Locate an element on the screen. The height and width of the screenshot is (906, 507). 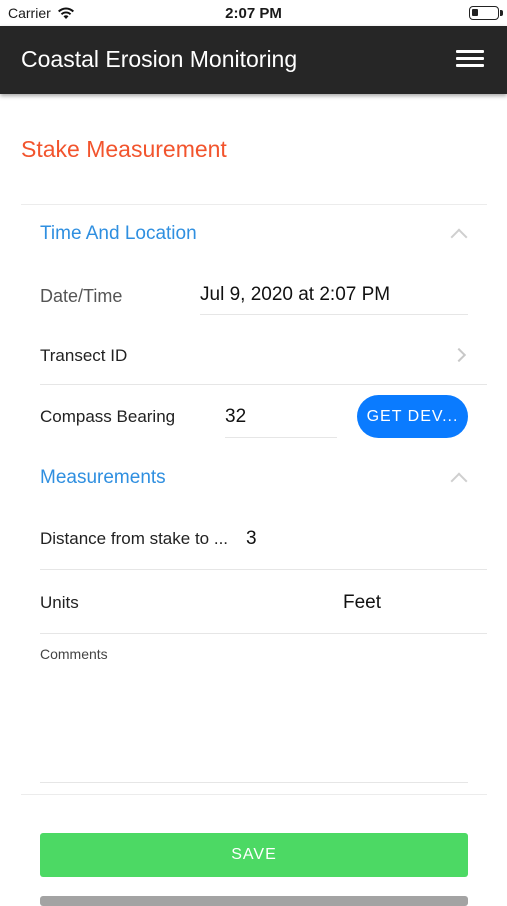
form-bottom-divider is located at coordinates (254, 794).